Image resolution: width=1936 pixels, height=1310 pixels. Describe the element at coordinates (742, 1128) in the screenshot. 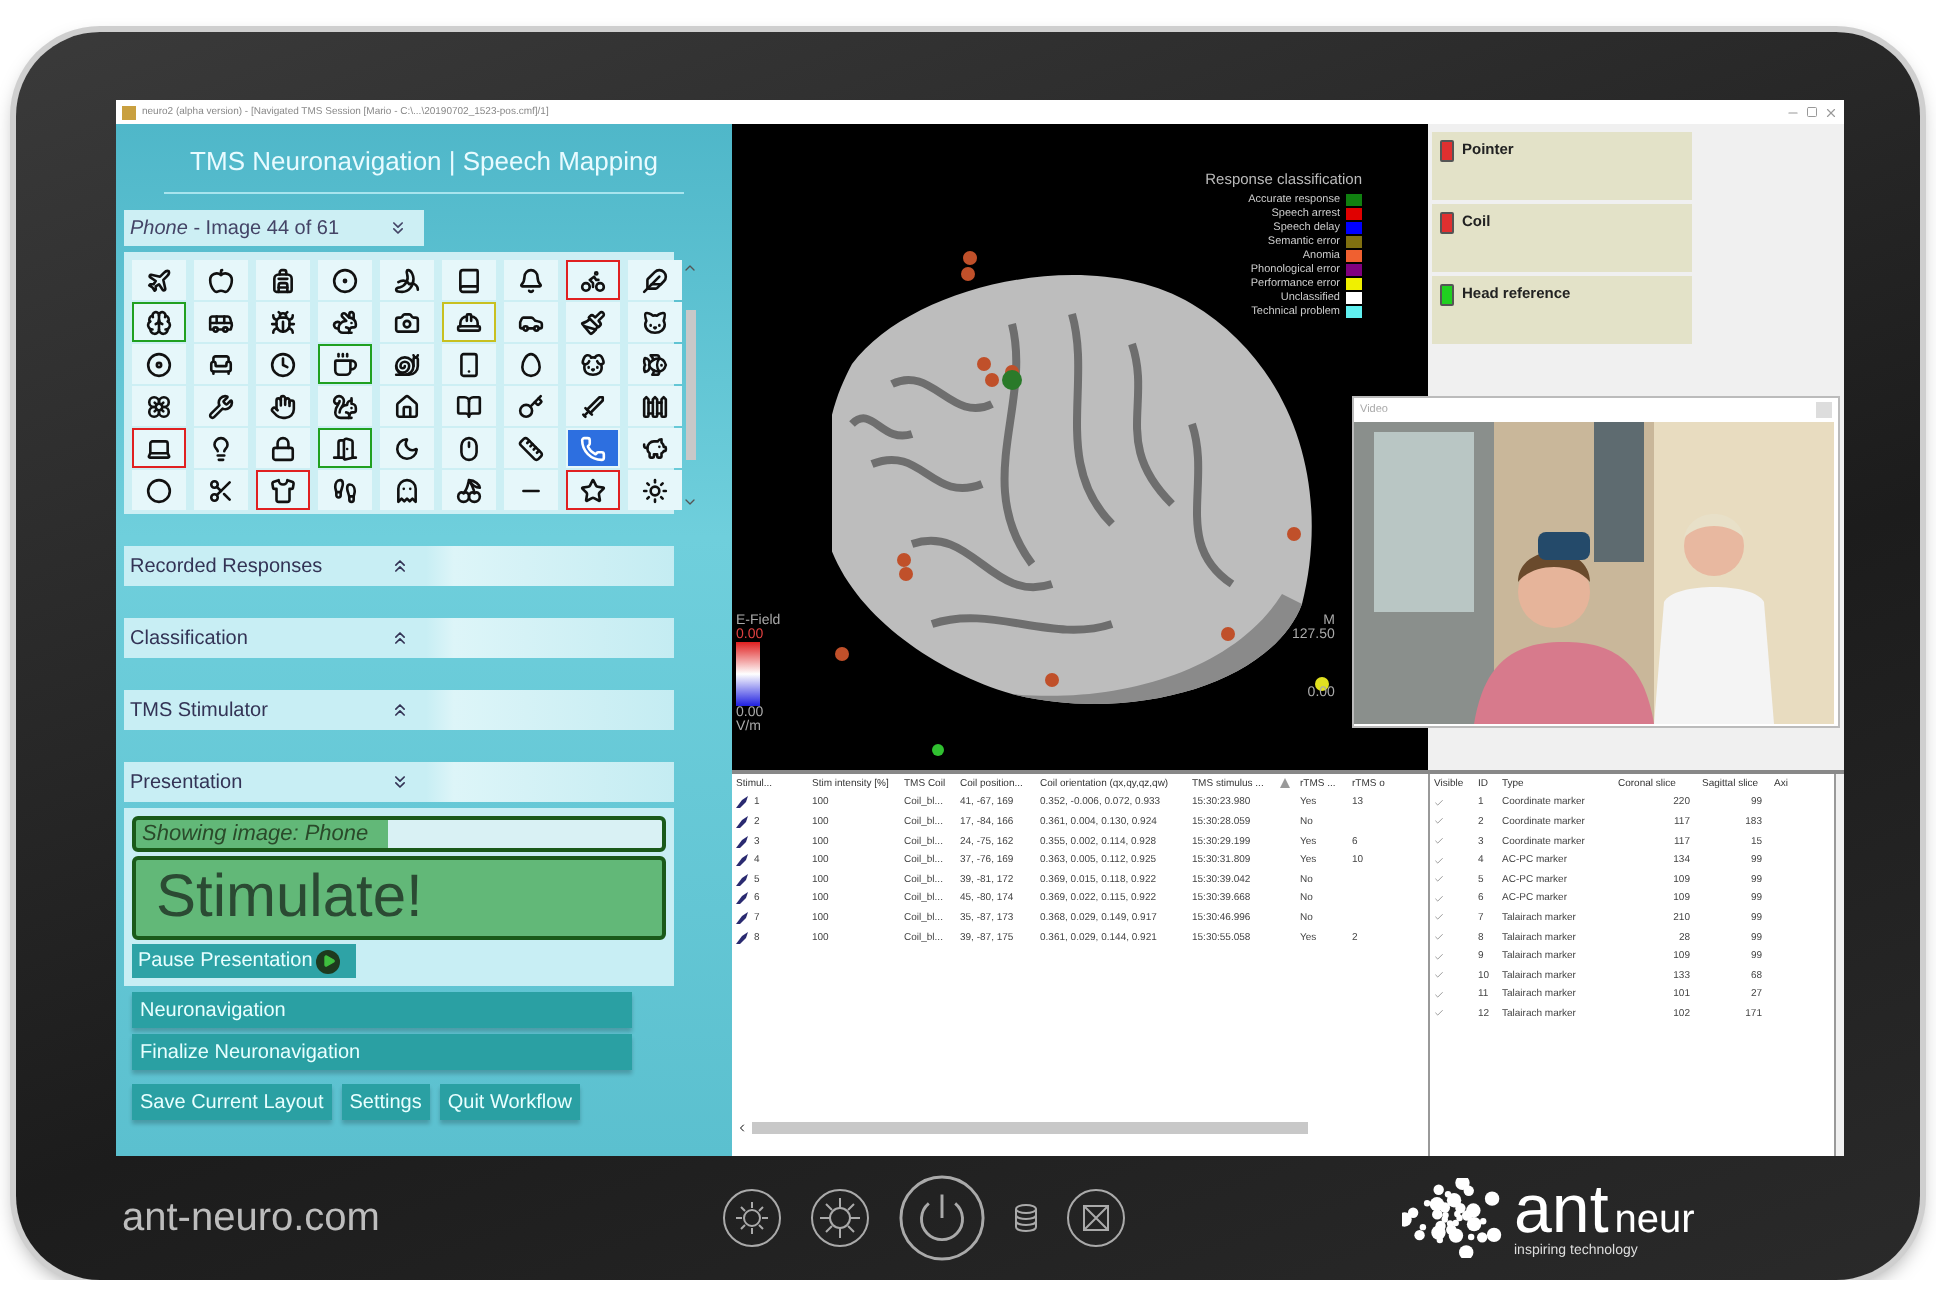

I see `scroll-left-icon` at that location.